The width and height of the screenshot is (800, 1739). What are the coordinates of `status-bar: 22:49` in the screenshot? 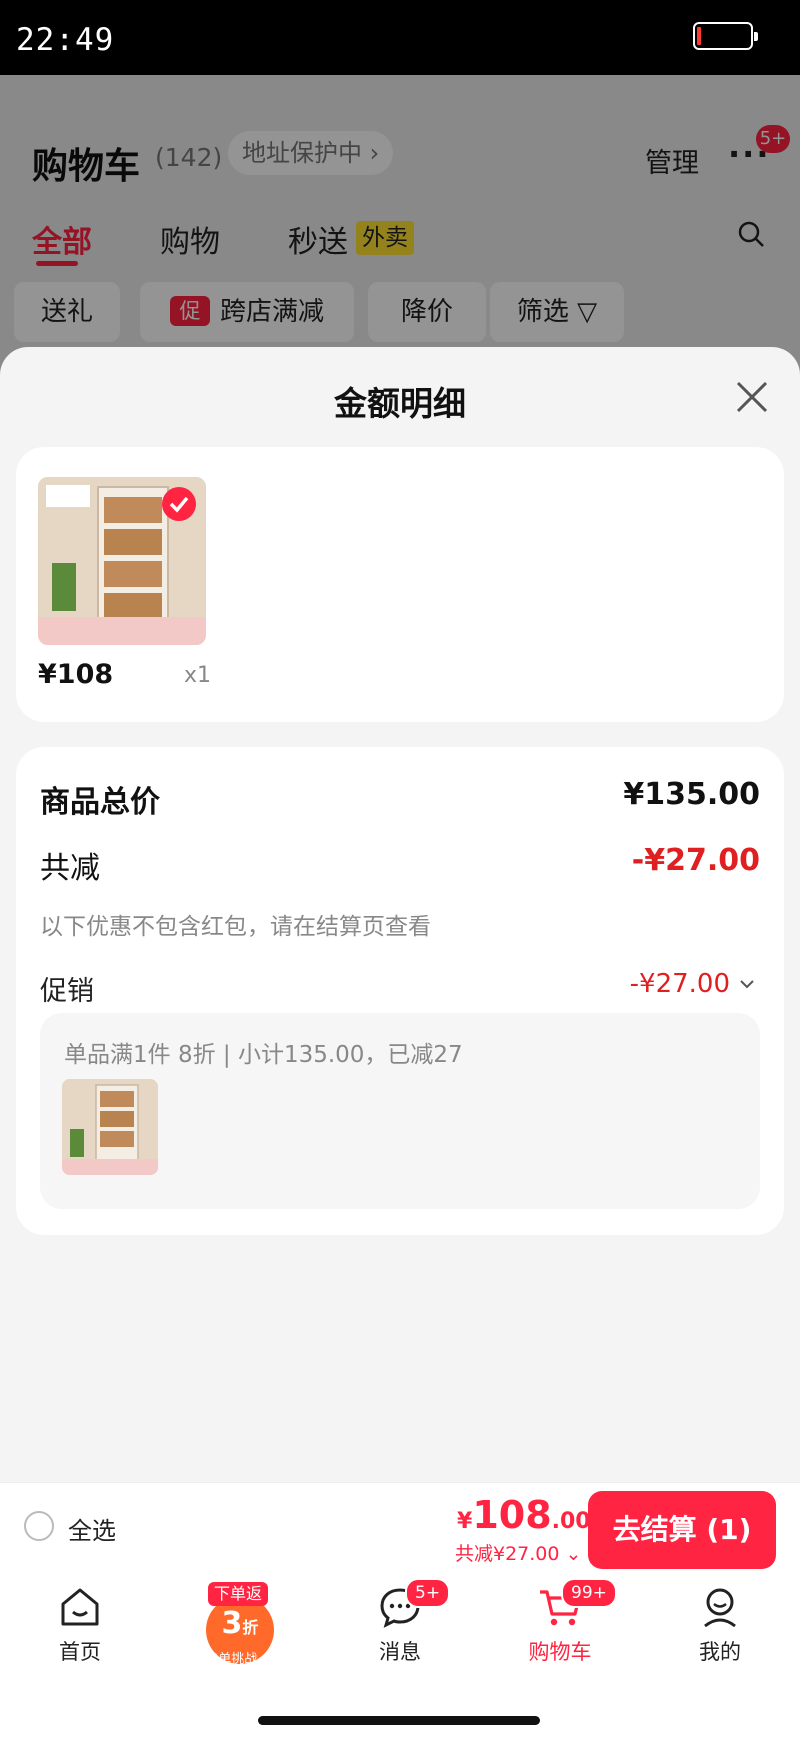 It's located at (400, 37).